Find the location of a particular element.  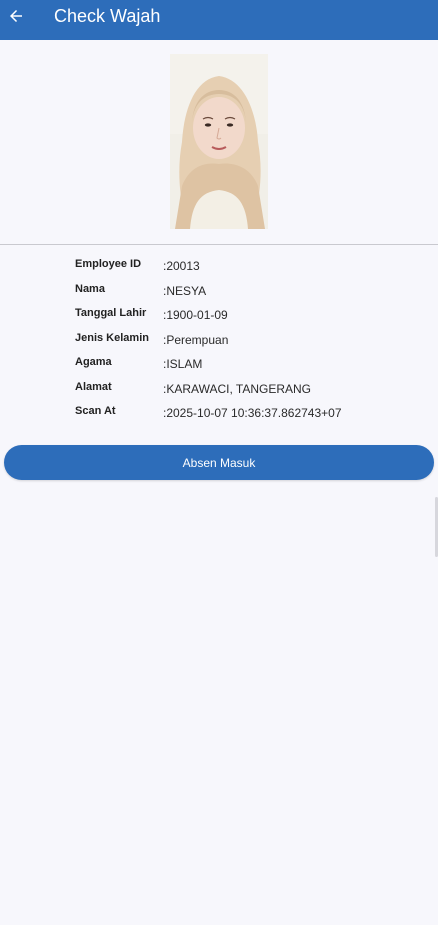

detail-row-tanggal-lahir: Tanggal Lahir :1900-01-09 is located at coordinates (245, 319).